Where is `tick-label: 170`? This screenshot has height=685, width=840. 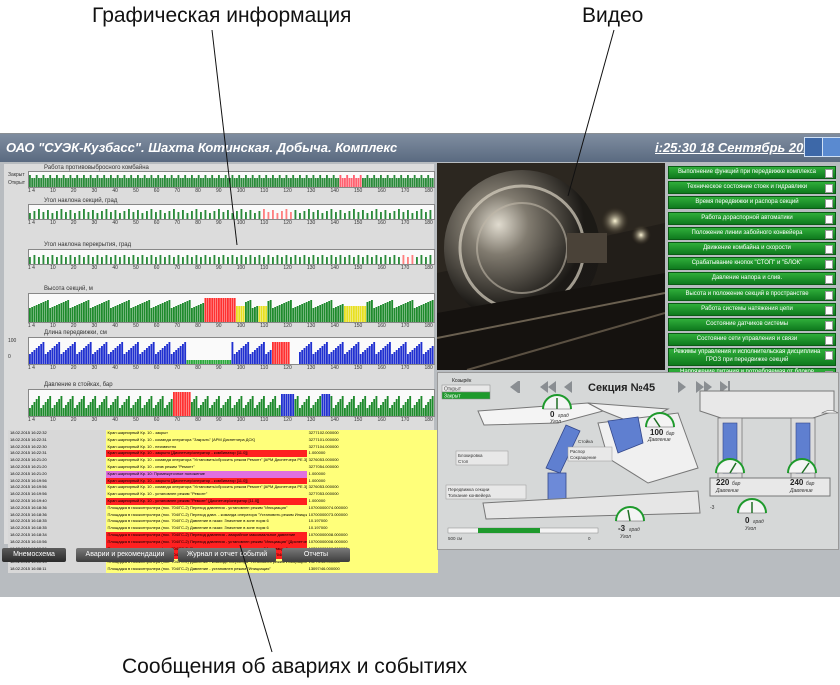 tick-label: 170 is located at coordinates (405, 326).